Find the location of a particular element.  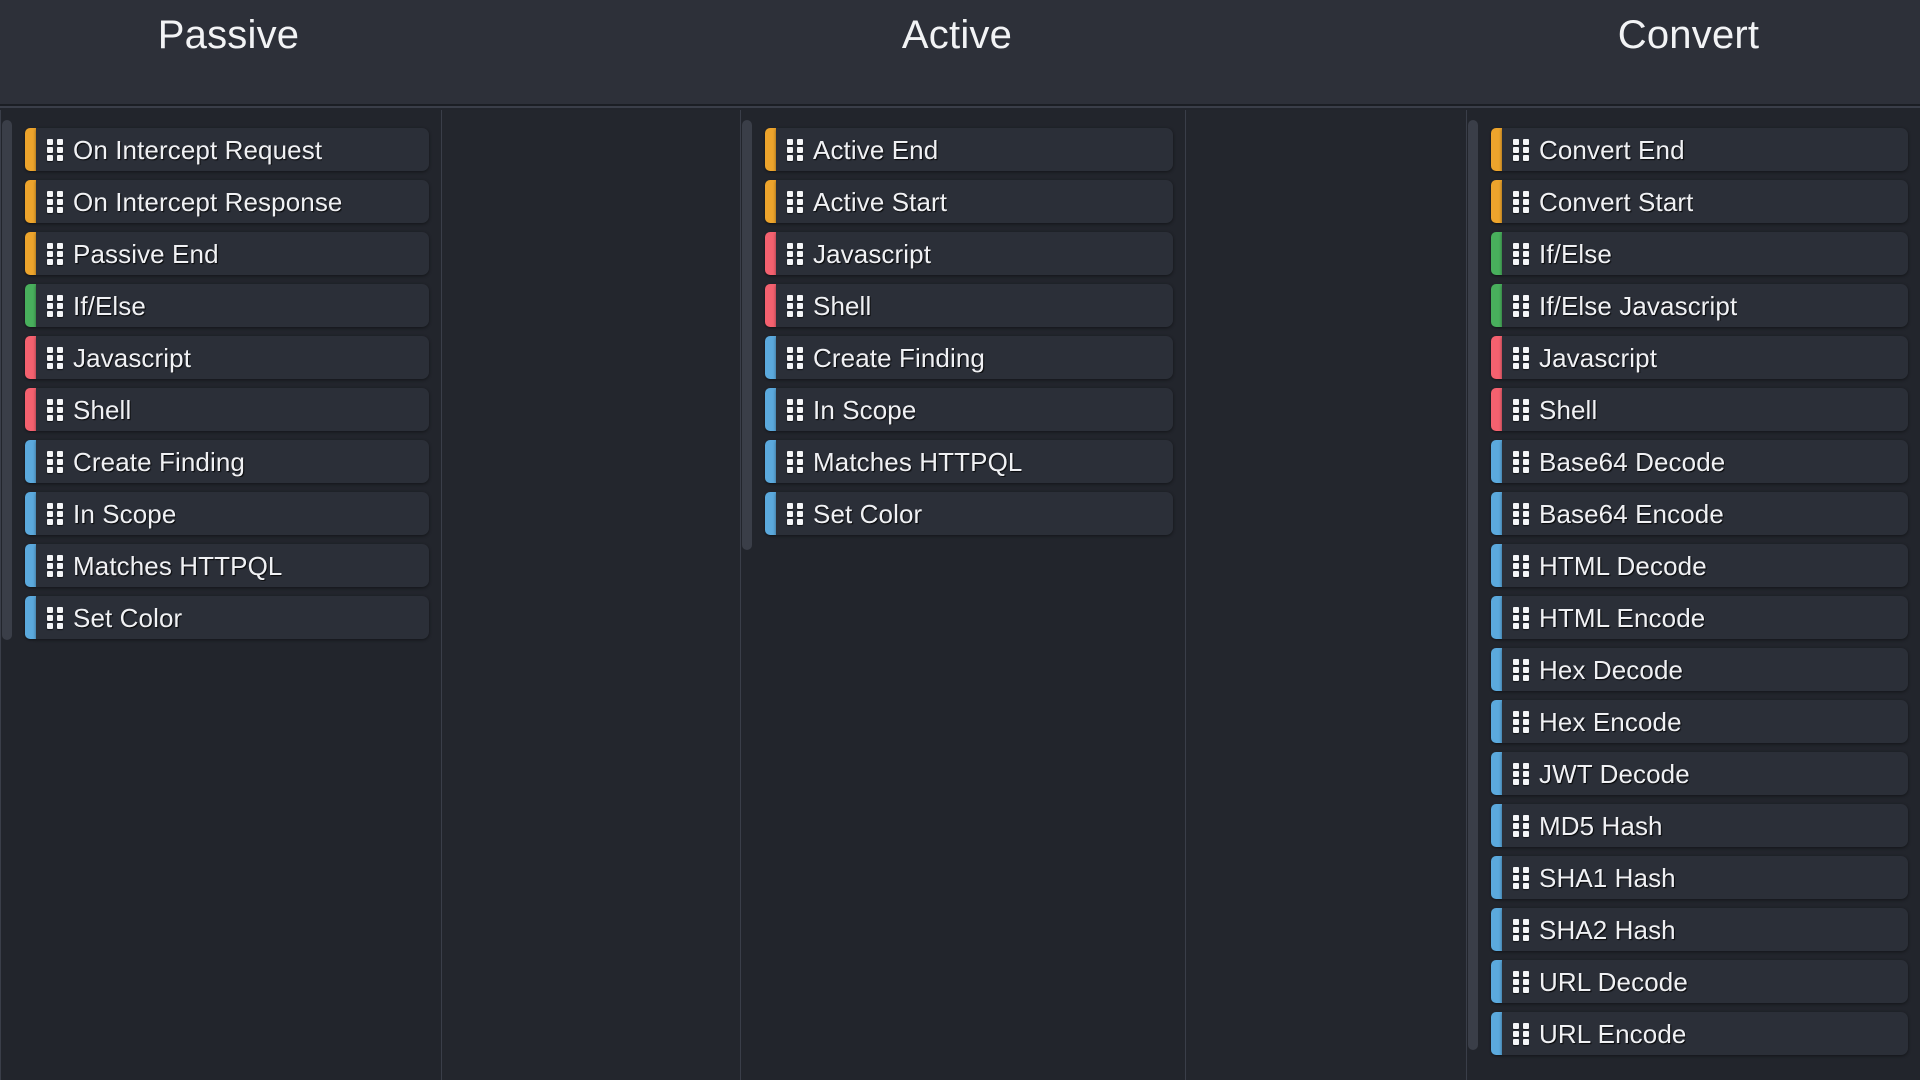

node-body: SHA1 Hash is located at coordinates (1705, 877).